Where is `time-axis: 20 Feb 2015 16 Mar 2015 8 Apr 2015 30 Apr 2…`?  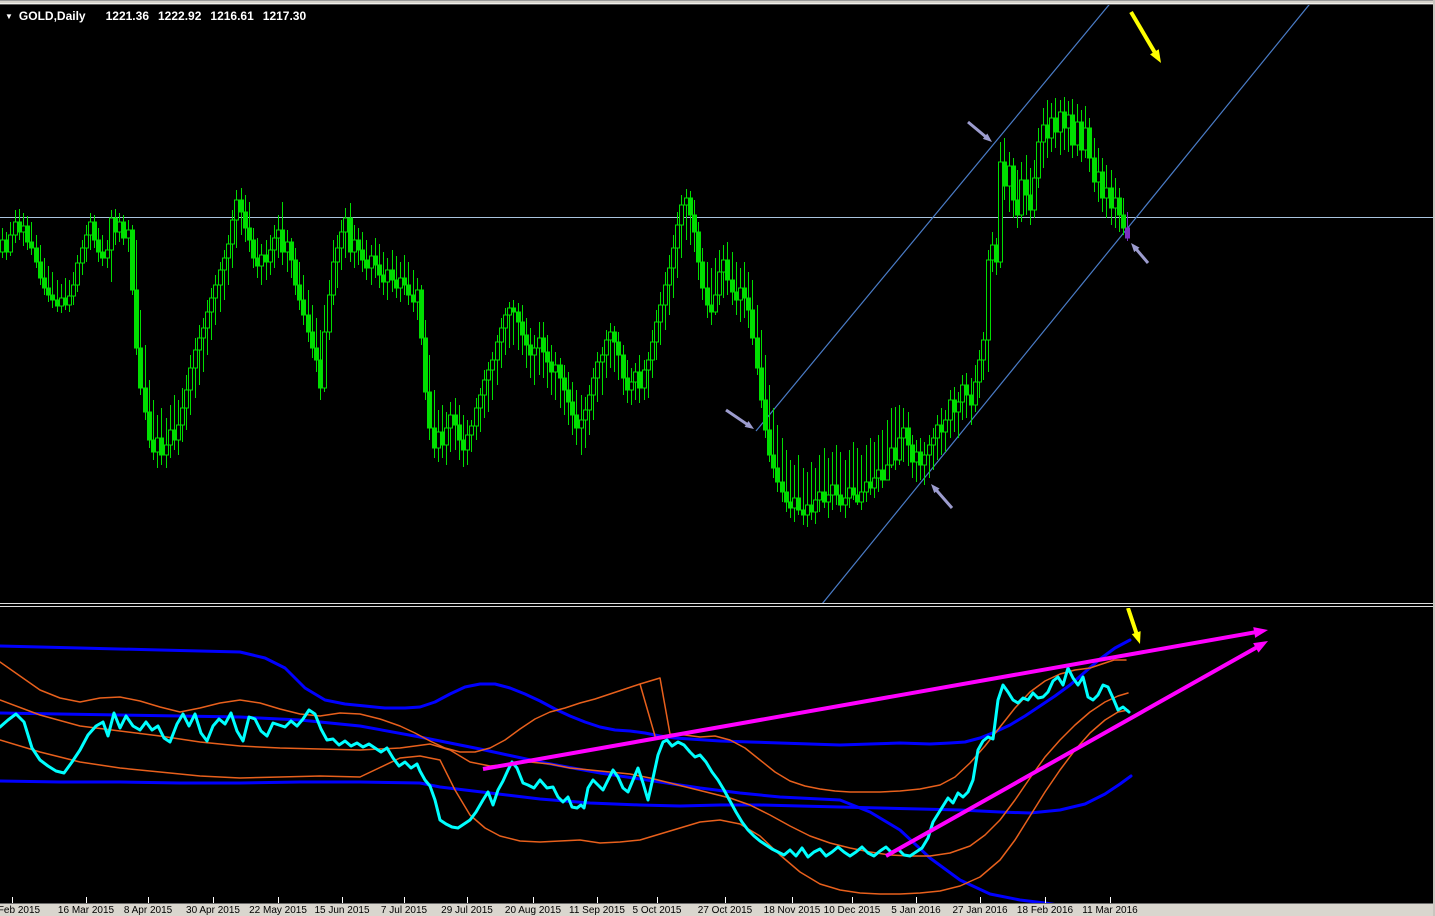
time-axis: 20 Feb 2015 16 Mar 2015 8 Apr 2015 30 Apr 2… is located at coordinates (717, 909).